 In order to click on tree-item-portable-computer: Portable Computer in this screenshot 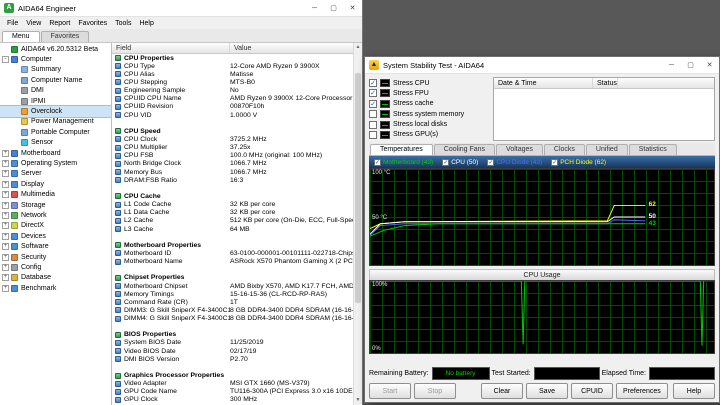, I will do `click(55, 132)`.